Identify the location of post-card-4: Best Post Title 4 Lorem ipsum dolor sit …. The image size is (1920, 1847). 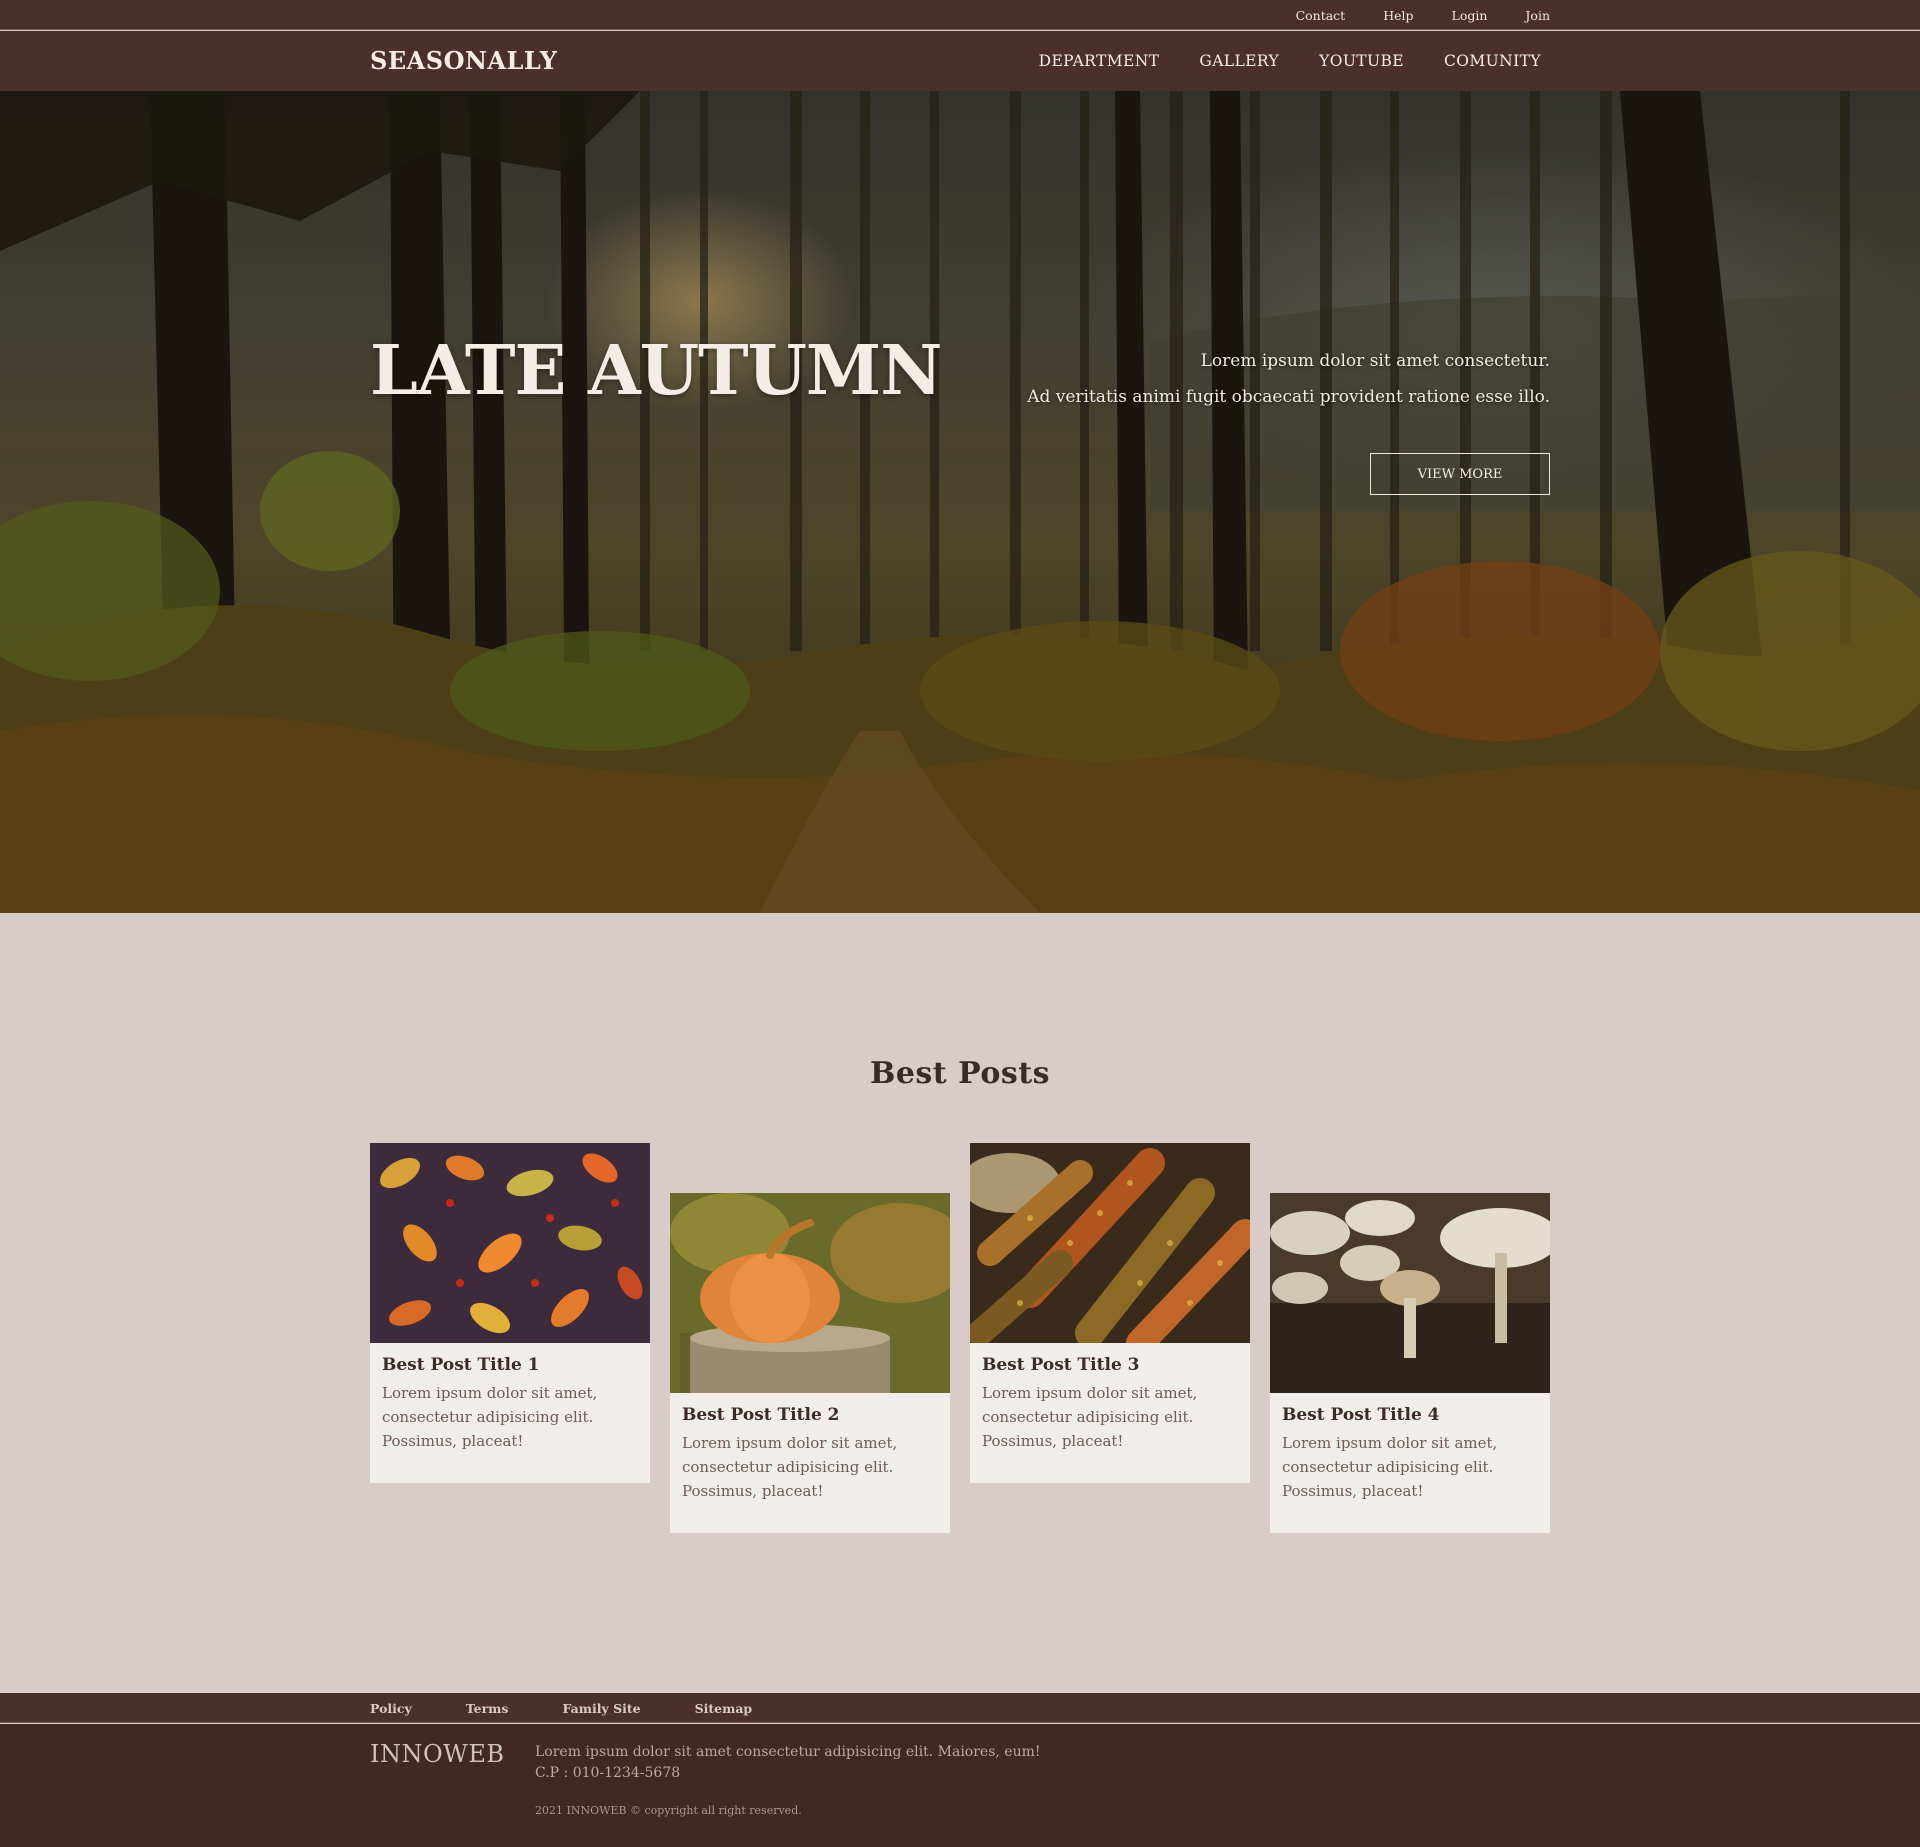
(1410, 1363).